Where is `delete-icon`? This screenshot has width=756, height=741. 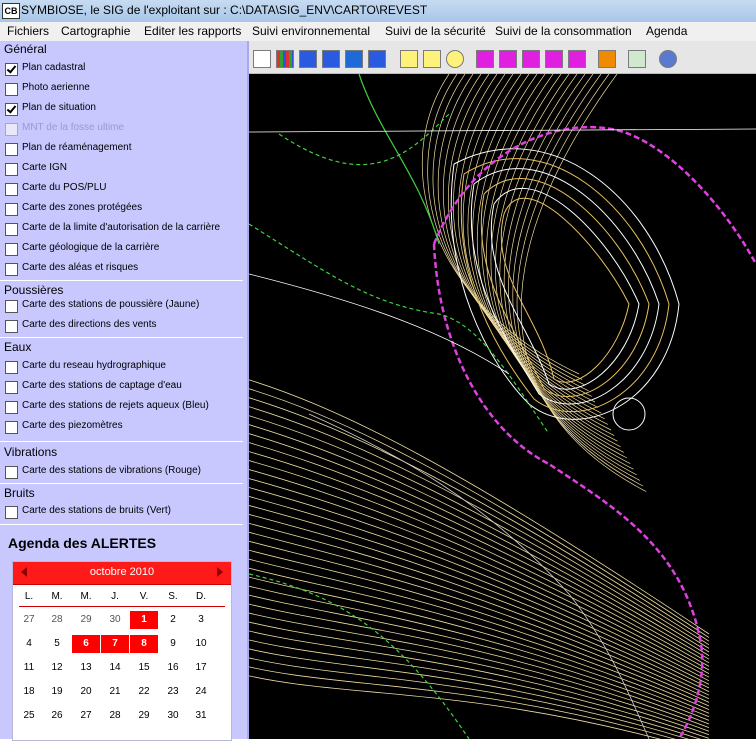
delete-icon is located at coordinates (577, 59).